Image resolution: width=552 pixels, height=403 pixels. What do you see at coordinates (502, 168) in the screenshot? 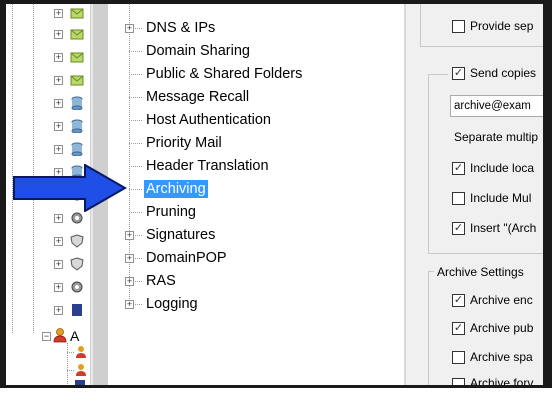
I see `include-local-label: Include loca` at bounding box center [502, 168].